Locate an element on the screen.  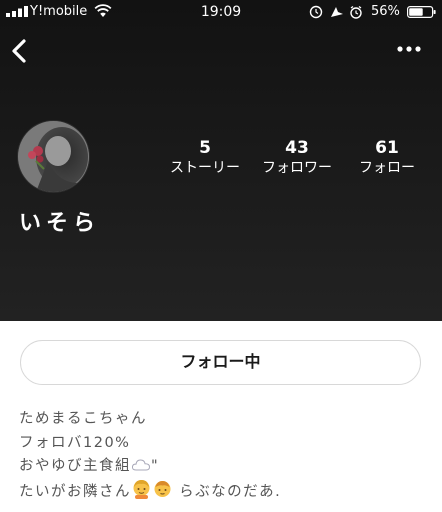
battery-percent: 56% is located at coordinates (385, 11).